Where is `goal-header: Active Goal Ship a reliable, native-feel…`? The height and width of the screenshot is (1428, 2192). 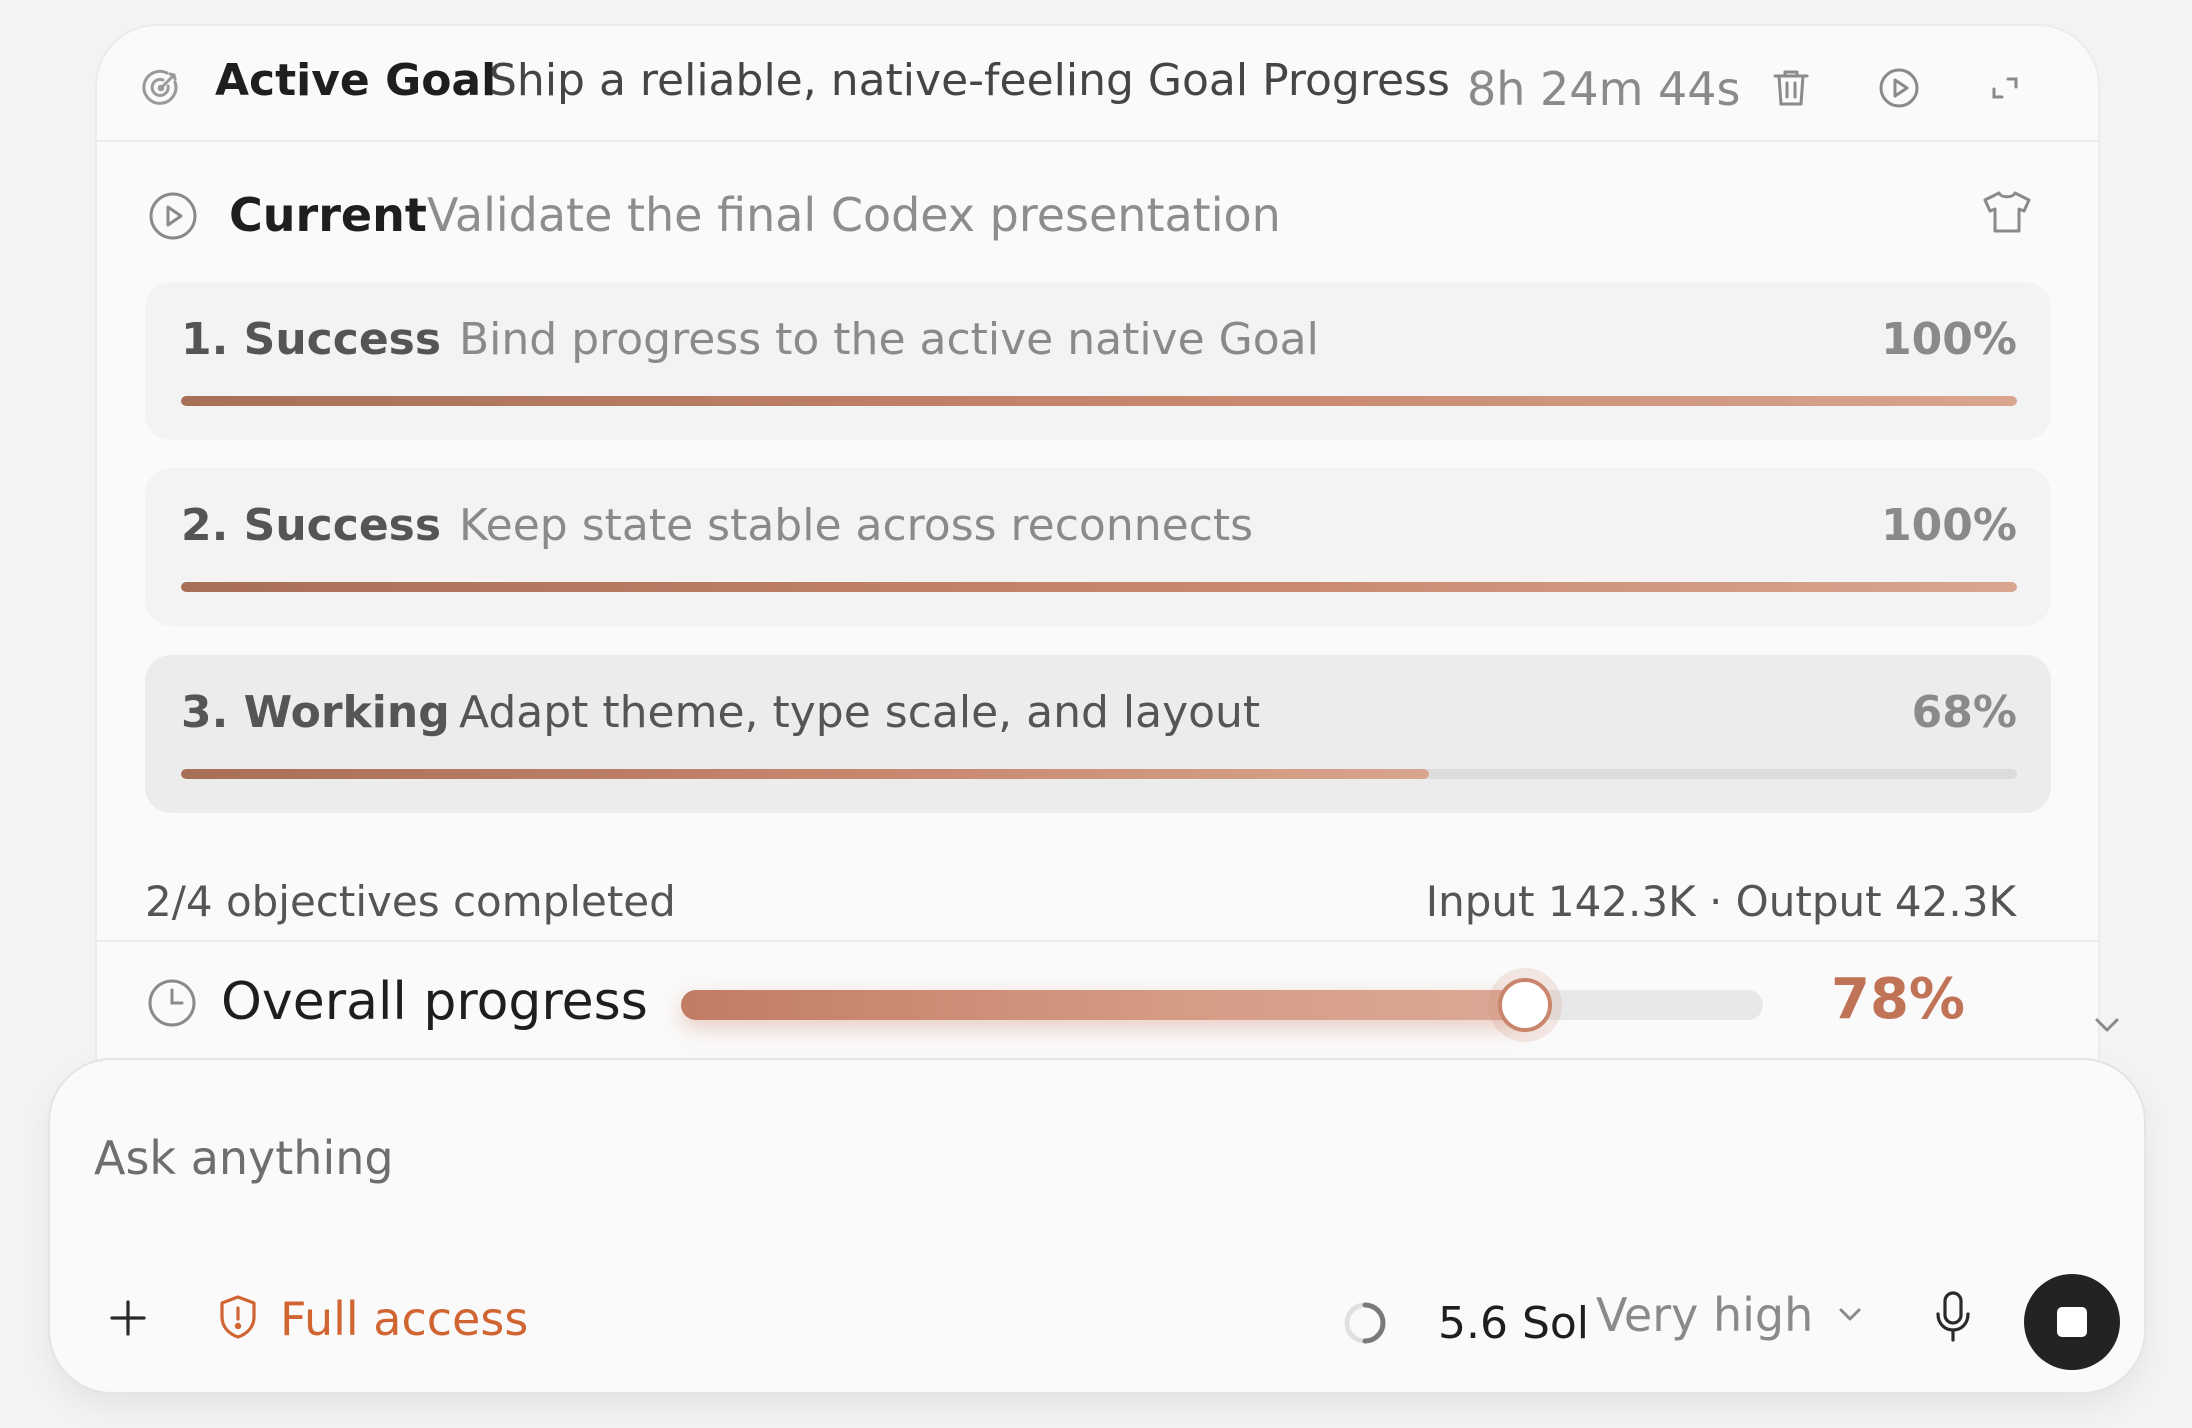
goal-header: Active Goal Ship a reliable, native-feel… is located at coordinates (1097, 84).